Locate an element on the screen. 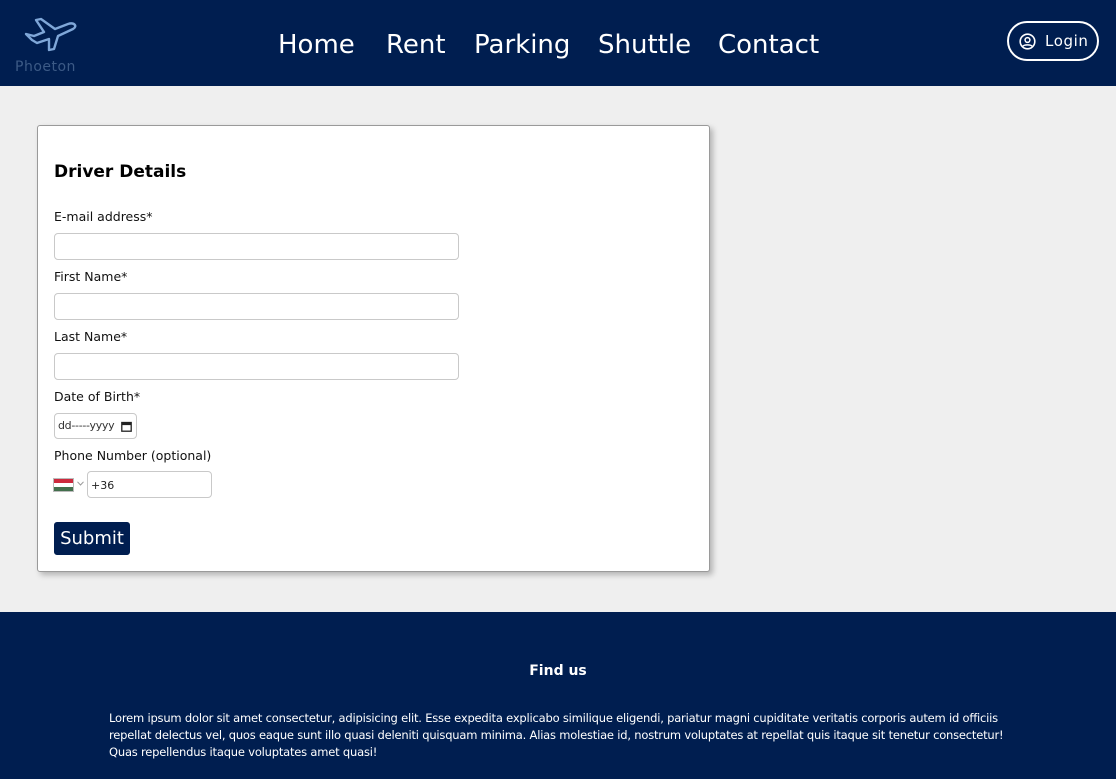 The image size is (1116, 779). last-name-label: Last Name* is located at coordinates (91, 336).